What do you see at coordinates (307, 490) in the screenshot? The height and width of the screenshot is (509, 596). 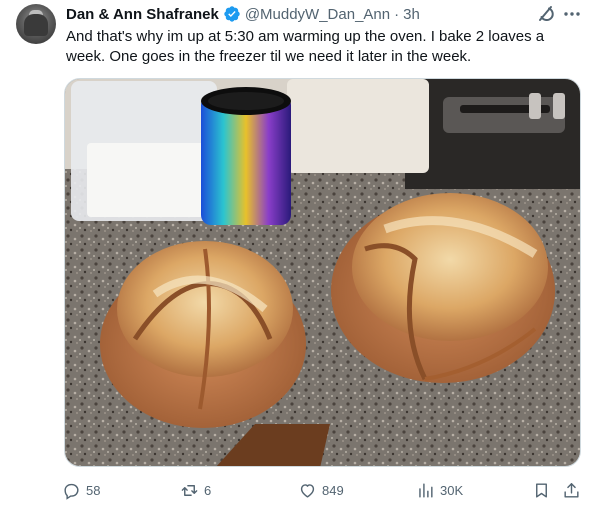 I see `heart-icon` at bounding box center [307, 490].